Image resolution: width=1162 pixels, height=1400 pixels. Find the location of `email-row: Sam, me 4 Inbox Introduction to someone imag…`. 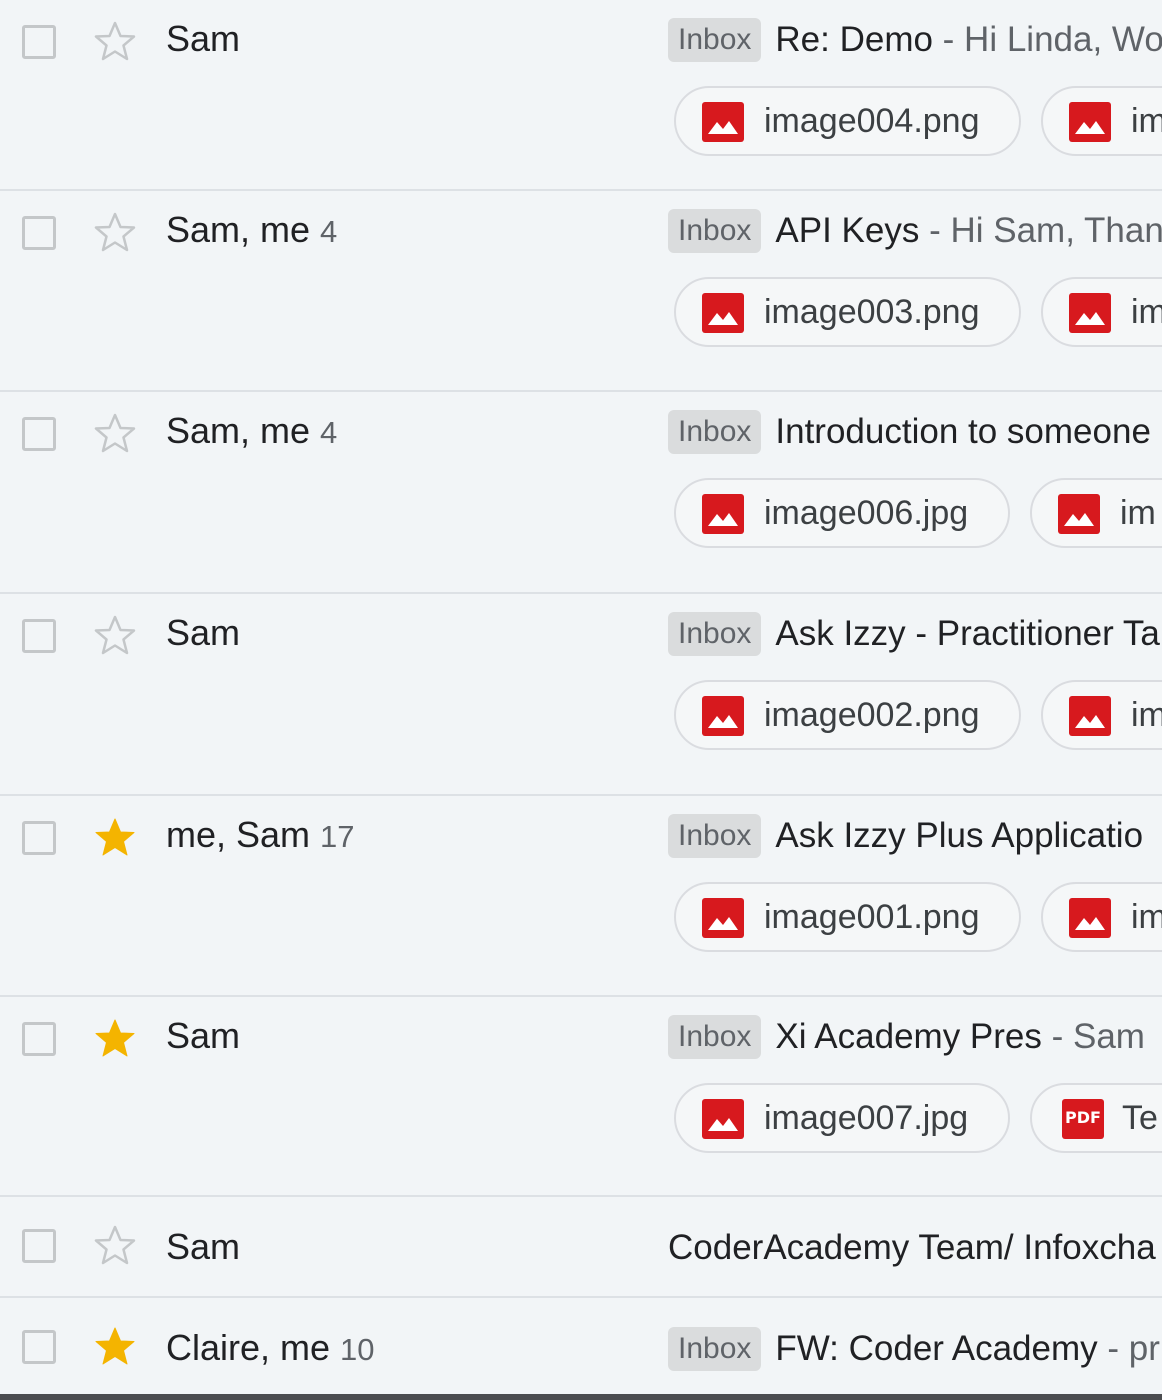

email-row: Sam, me 4 Inbox Introduction to someone imag… is located at coordinates (581, 493).